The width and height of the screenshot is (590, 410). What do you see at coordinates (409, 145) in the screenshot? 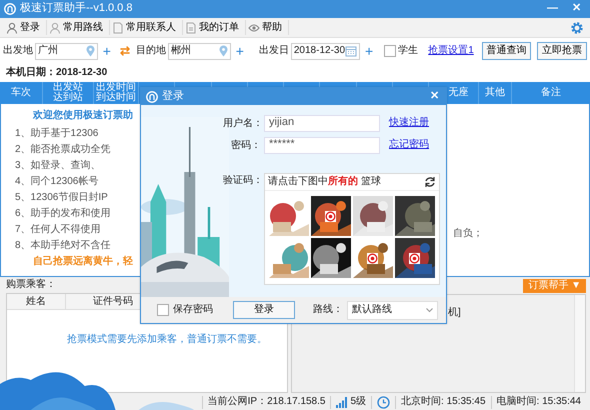
I see `forgot-password-link: 忘记密码` at bounding box center [409, 145].